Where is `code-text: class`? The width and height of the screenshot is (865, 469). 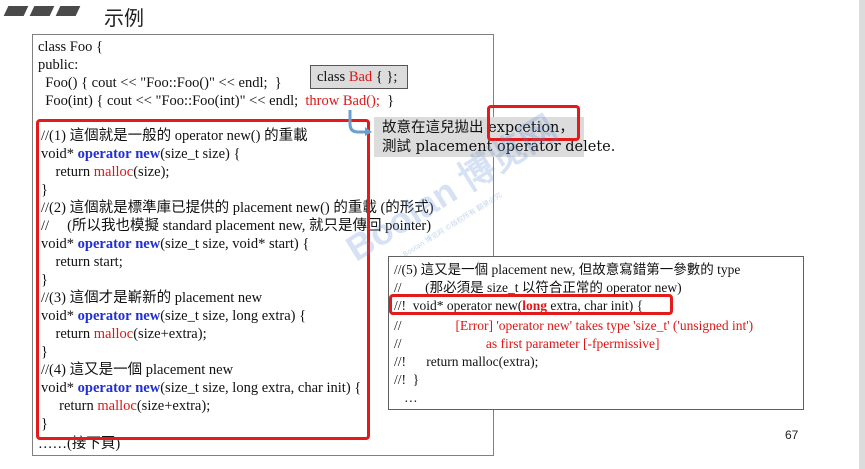 code-text: class is located at coordinates (333, 77).